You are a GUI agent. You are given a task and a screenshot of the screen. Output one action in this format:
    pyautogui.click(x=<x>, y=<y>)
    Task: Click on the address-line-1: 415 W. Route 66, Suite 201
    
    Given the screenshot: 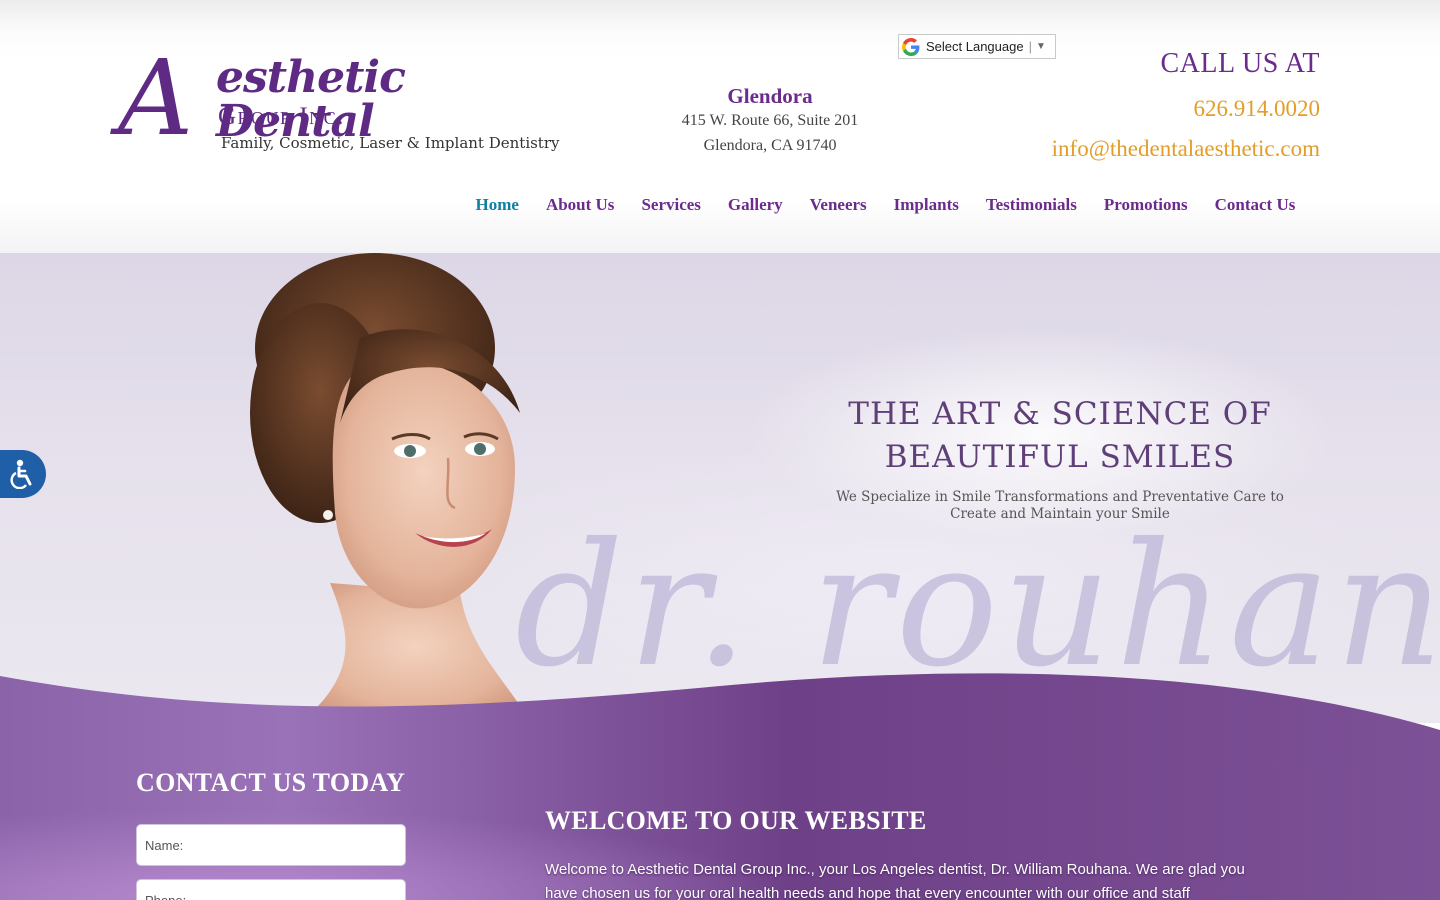 What is the action you would take?
    pyautogui.click(x=770, y=120)
    